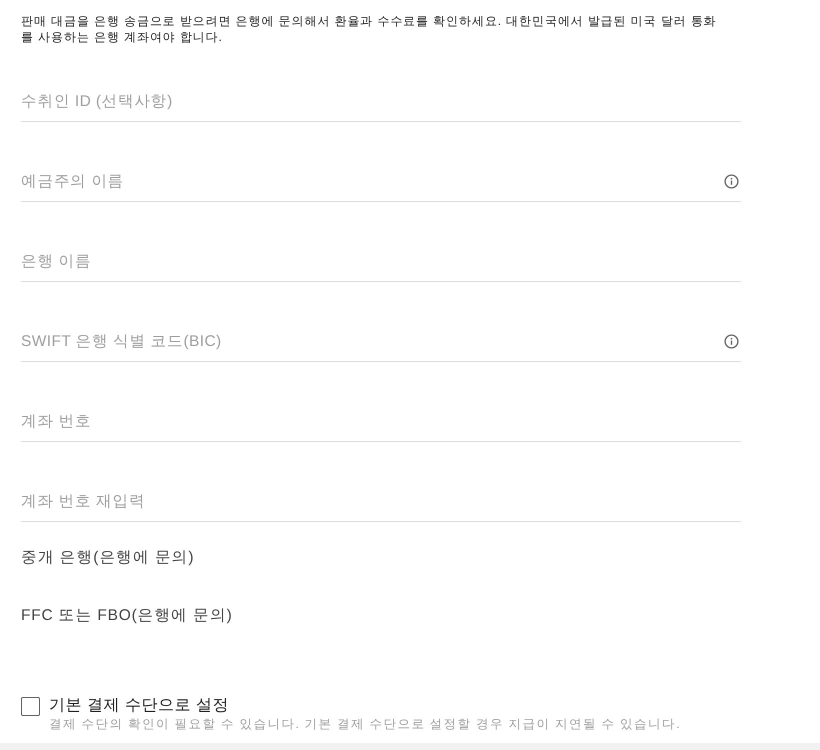 The height and width of the screenshot is (750, 820). I want to click on text-input-field: 은행 이름, so click(381, 262).